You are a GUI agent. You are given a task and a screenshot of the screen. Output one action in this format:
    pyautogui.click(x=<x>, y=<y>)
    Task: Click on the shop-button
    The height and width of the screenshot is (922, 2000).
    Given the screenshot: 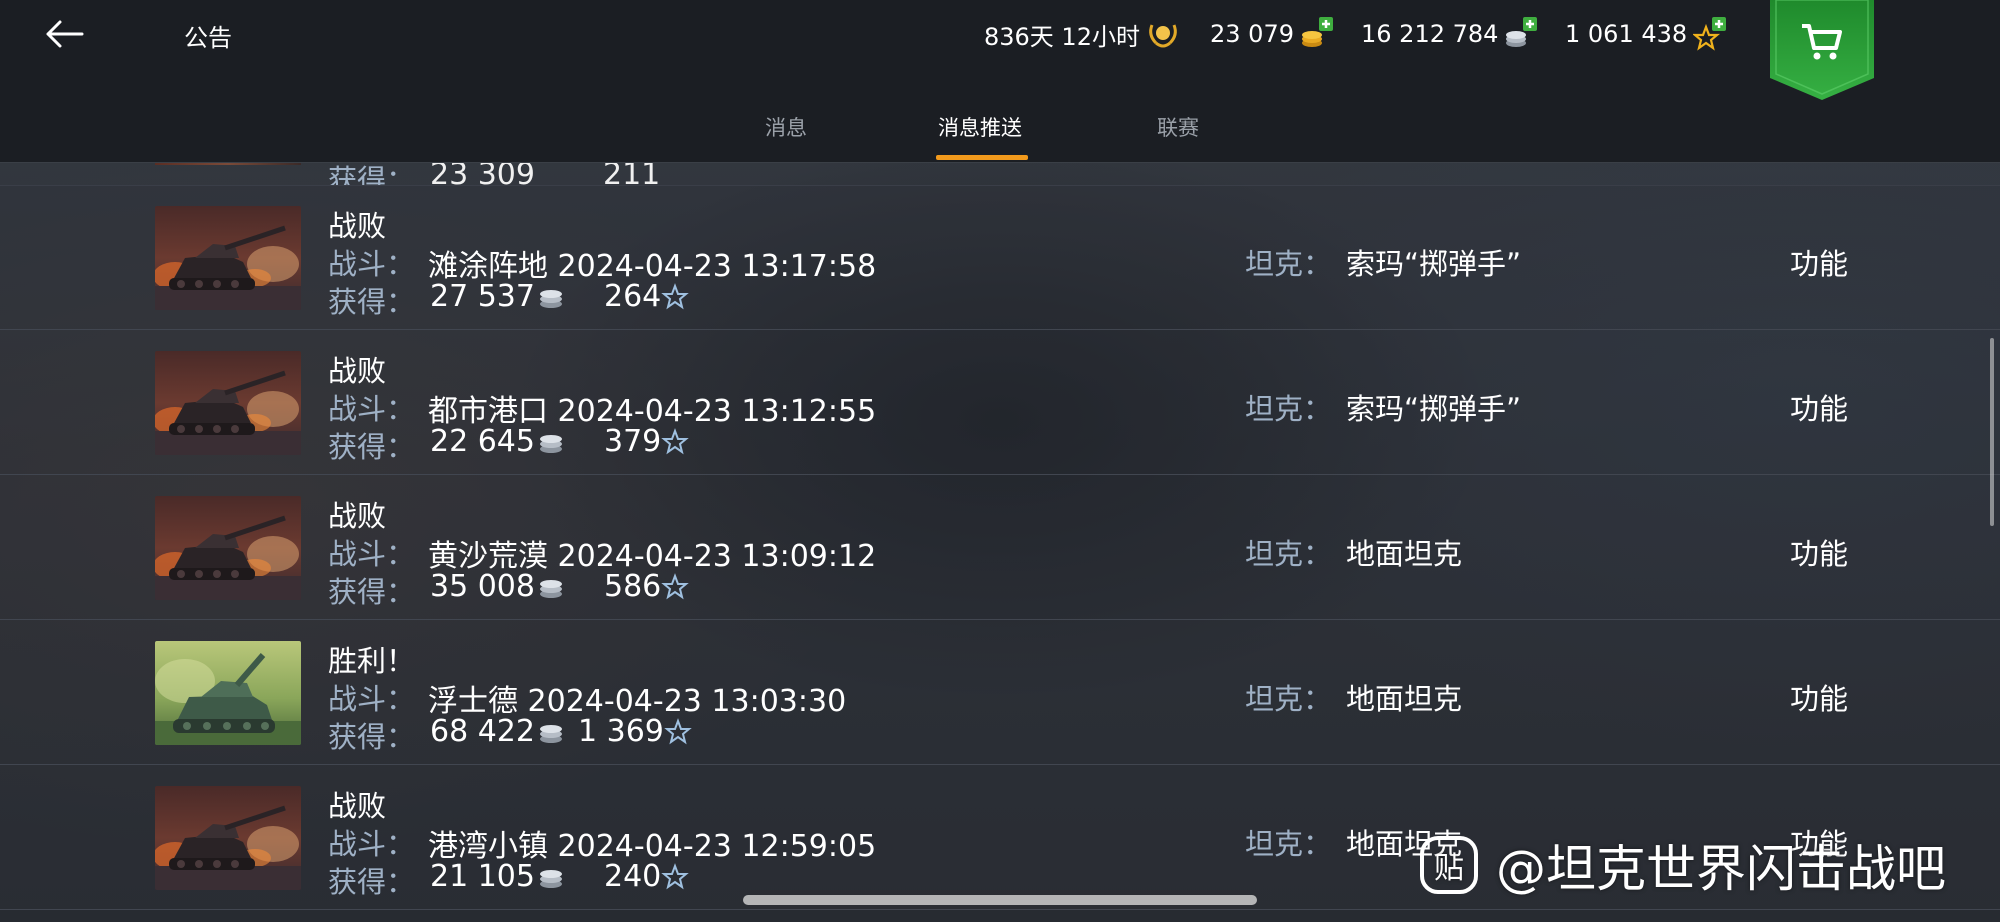 What is the action you would take?
    pyautogui.click(x=1822, y=50)
    